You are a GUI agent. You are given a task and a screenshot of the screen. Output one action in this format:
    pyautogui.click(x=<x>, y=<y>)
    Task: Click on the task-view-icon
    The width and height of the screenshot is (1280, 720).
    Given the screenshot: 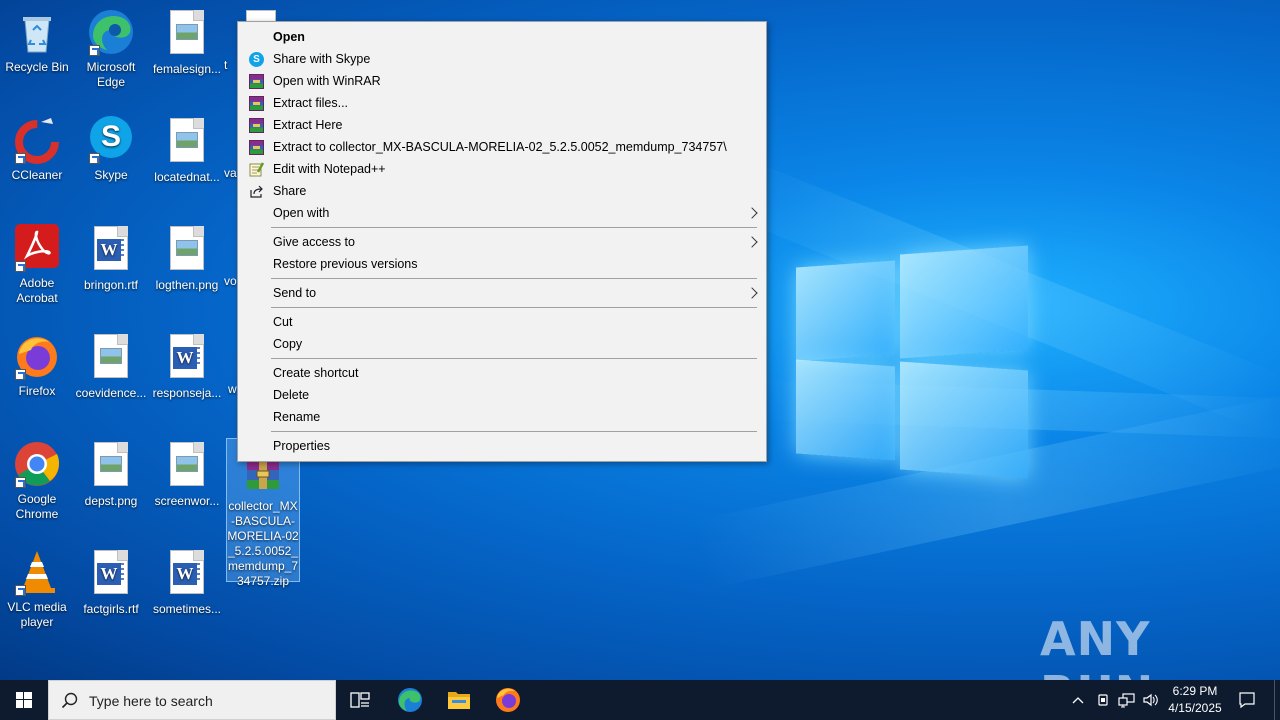 What is the action you would take?
    pyautogui.click(x=360, y=700)
    